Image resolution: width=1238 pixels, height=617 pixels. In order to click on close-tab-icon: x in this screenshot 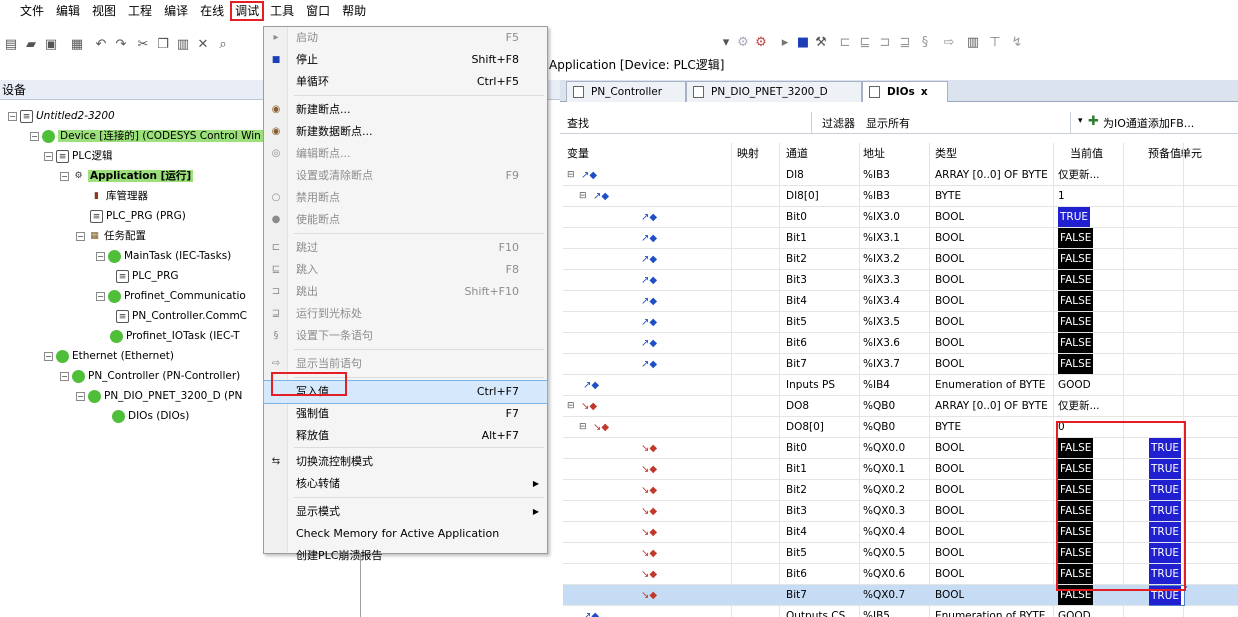, I will do `click(924, 92)`.